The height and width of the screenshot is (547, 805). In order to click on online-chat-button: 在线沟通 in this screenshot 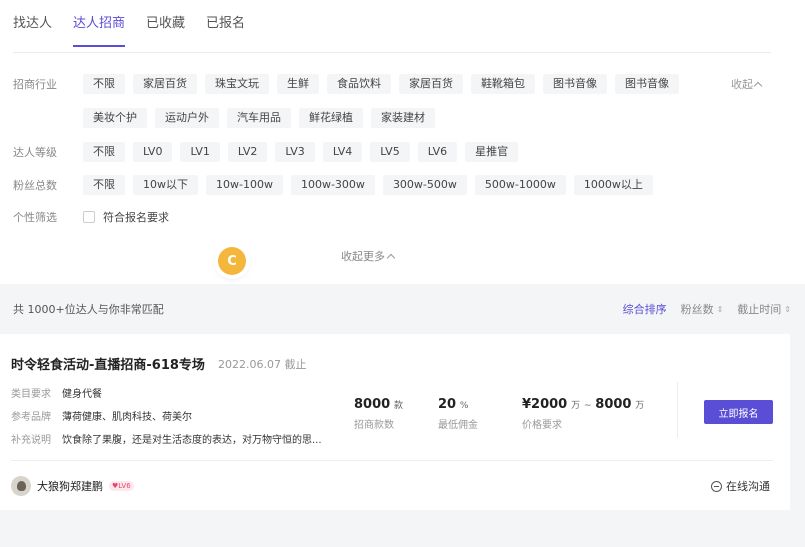, I will do `click(740, 486)`.